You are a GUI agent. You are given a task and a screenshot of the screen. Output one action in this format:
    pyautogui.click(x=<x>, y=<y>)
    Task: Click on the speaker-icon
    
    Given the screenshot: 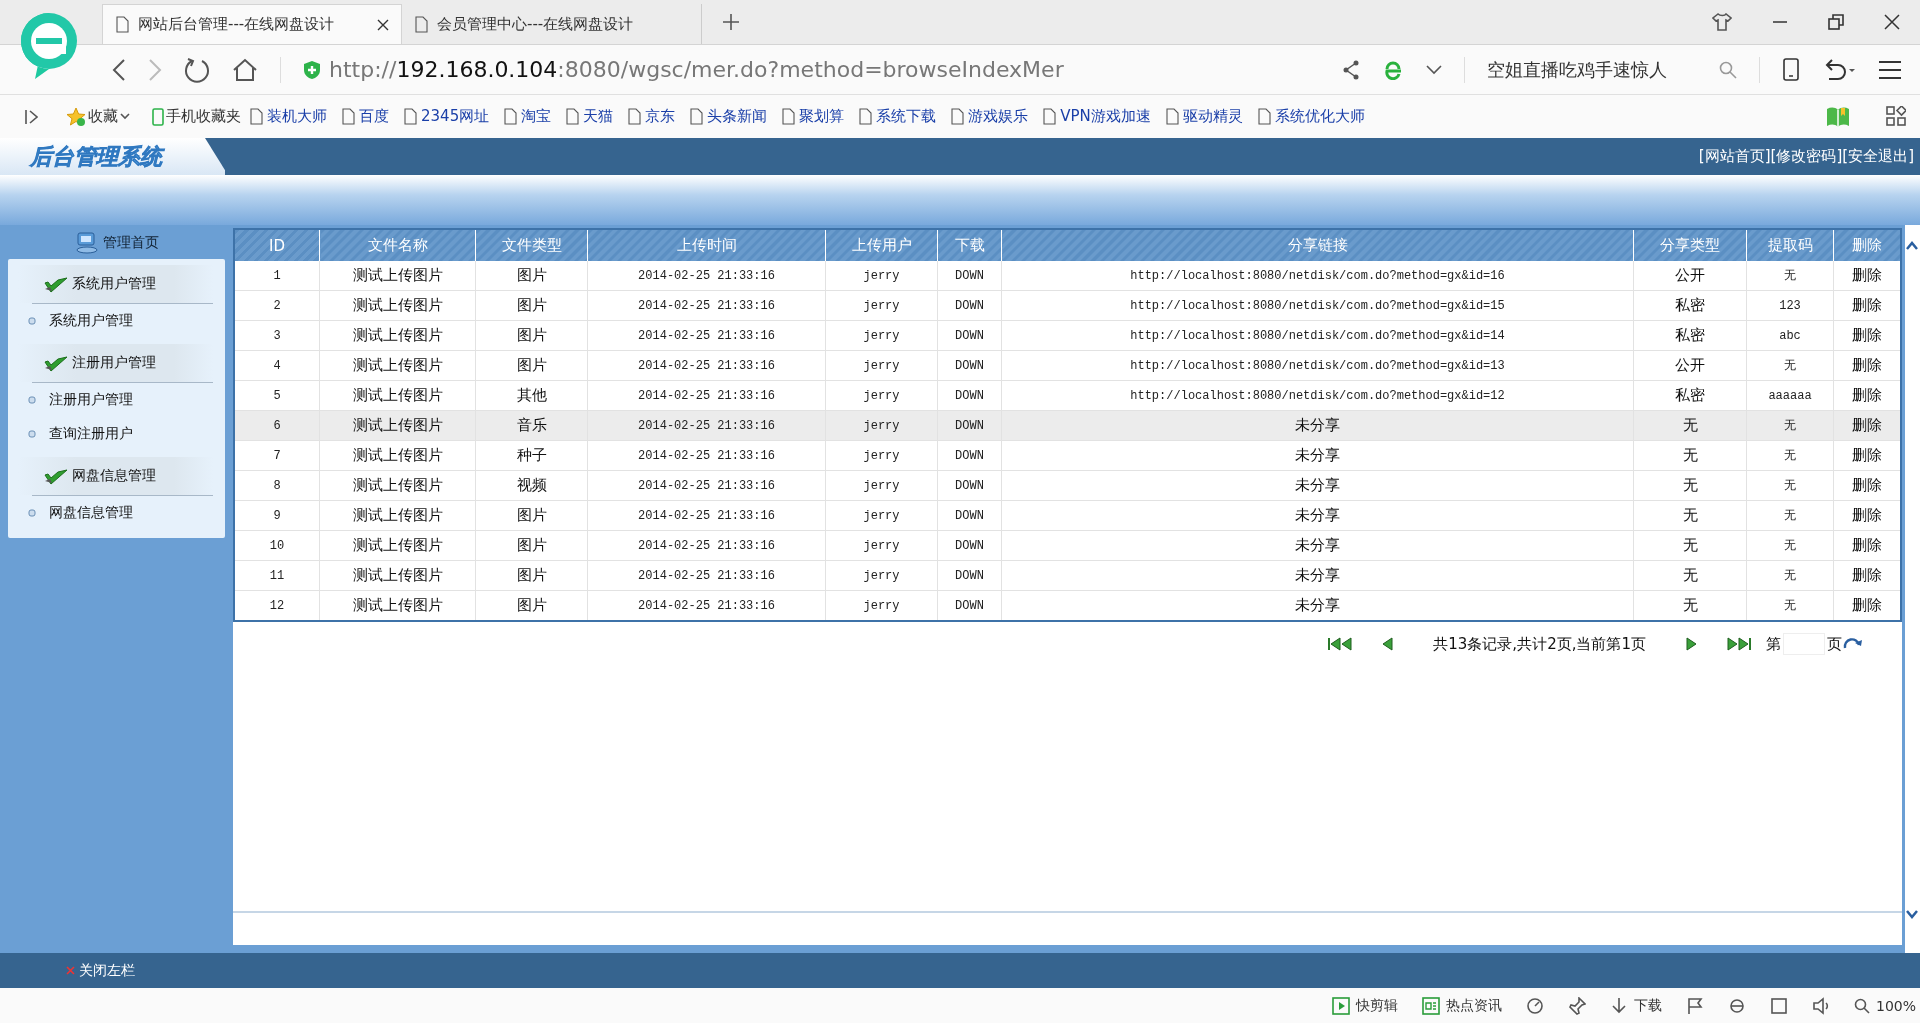 What is the action you would take?
    pyautogui.click(x=1820, y=1005)
    